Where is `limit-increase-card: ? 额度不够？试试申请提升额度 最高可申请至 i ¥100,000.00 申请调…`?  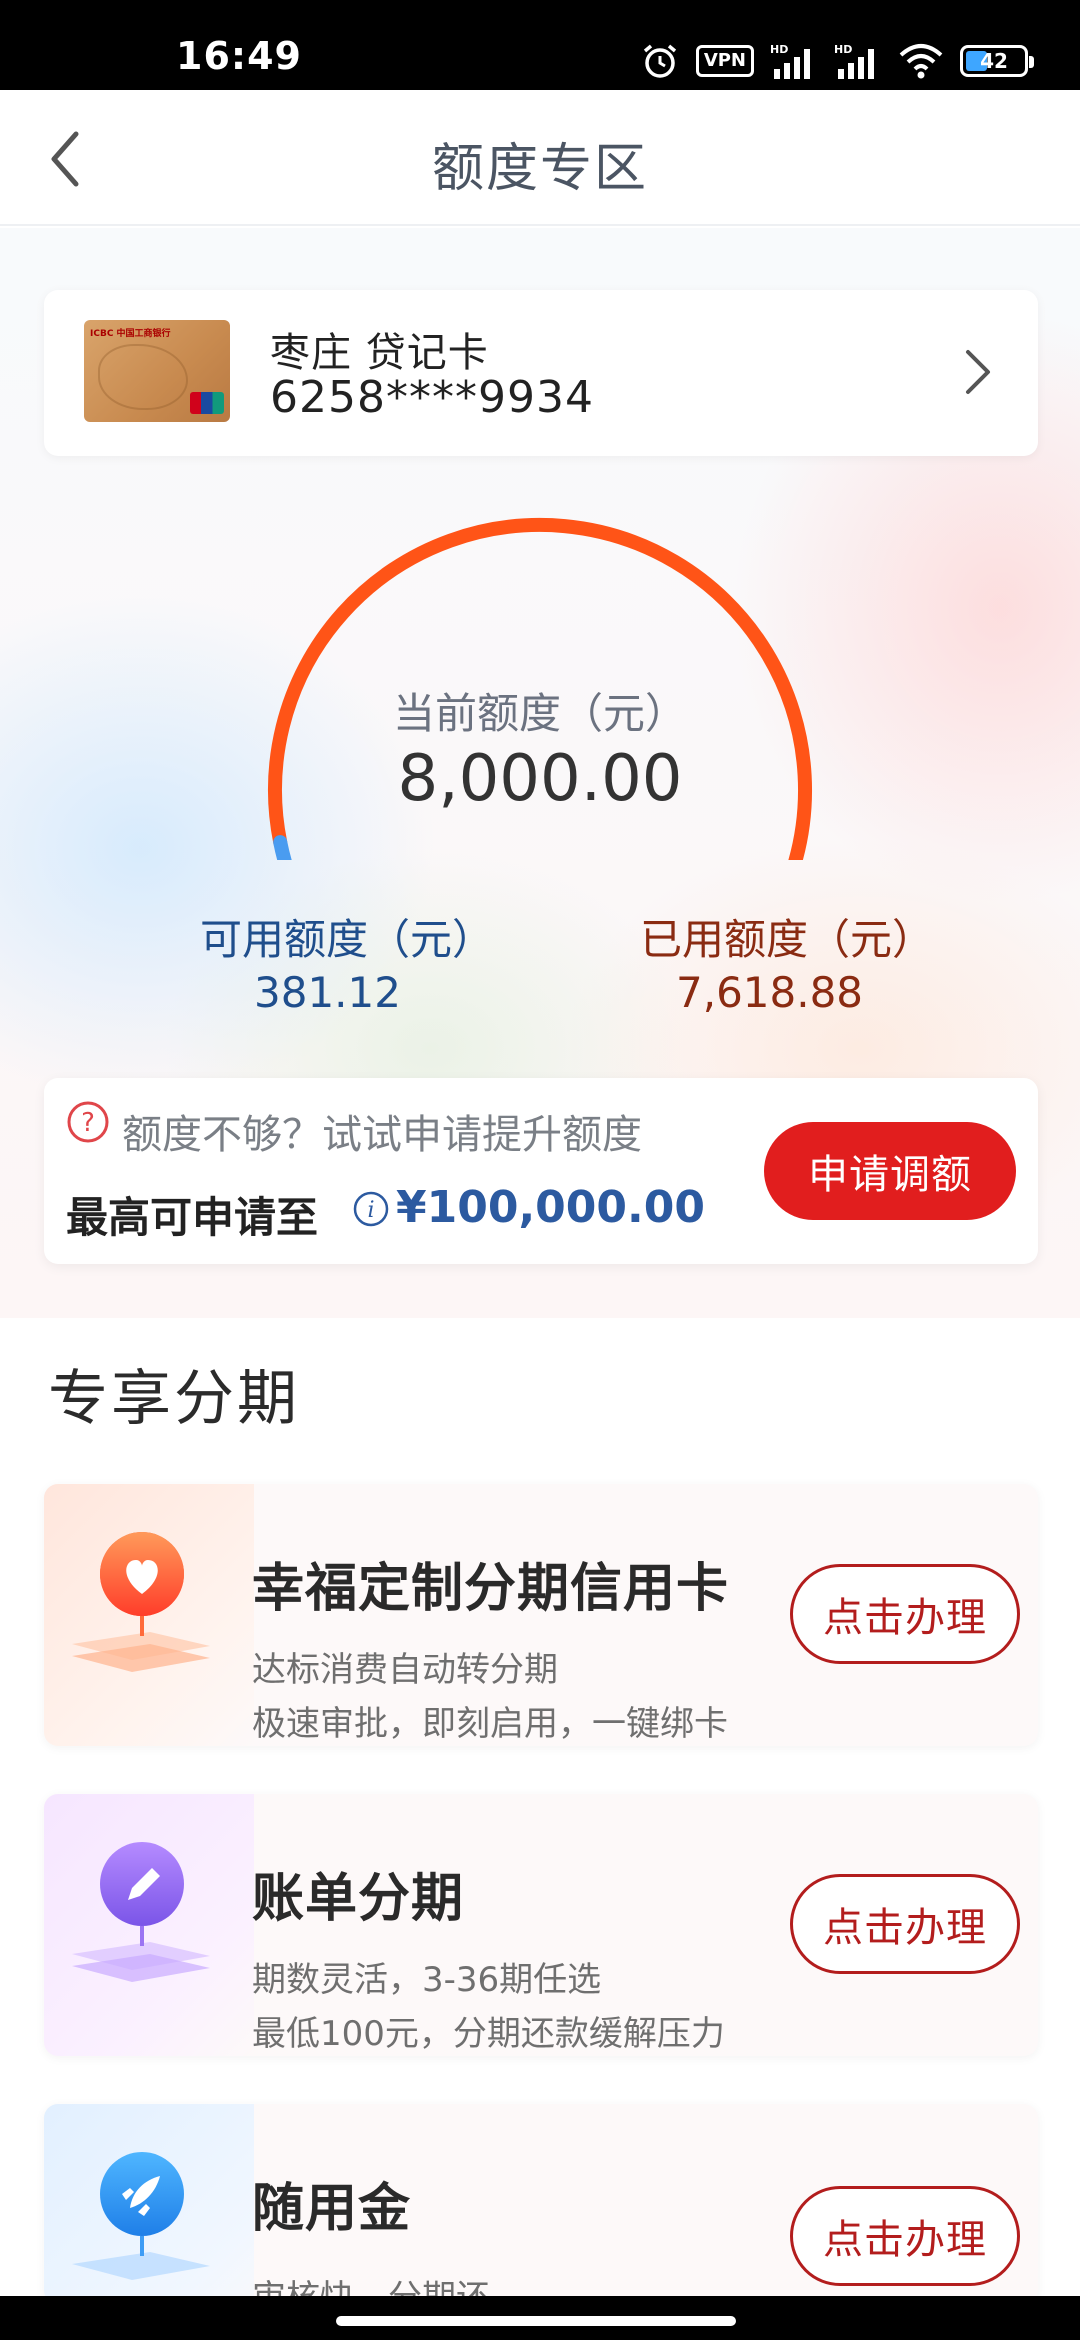
limit-increase-card: ? 额度不够？试试申请提升额度 最高可申请至 i ¥100,000.00 申请调… is located at coordinates (541, 1171).